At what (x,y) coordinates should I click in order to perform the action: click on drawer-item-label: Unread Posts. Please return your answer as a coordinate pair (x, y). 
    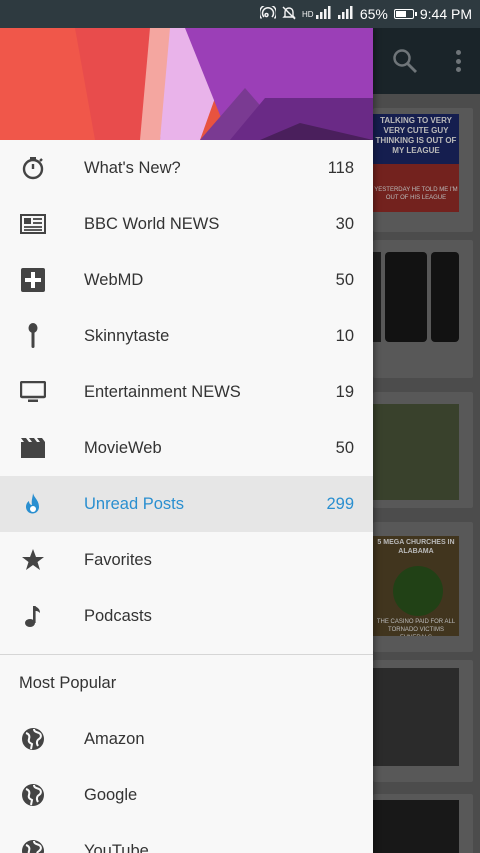
    Looking at the image, I should click on (134, 503).